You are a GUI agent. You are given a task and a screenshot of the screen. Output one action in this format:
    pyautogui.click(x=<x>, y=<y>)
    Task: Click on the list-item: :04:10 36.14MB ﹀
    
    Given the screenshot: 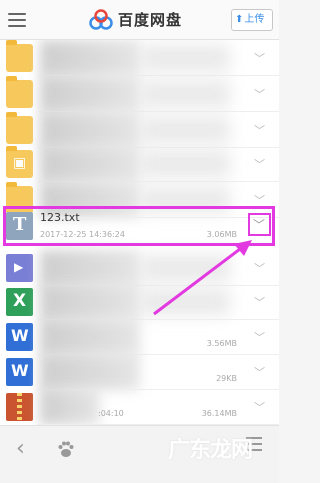 What is the action you would take?
    pyautogui.click(x=139, y=407)
    